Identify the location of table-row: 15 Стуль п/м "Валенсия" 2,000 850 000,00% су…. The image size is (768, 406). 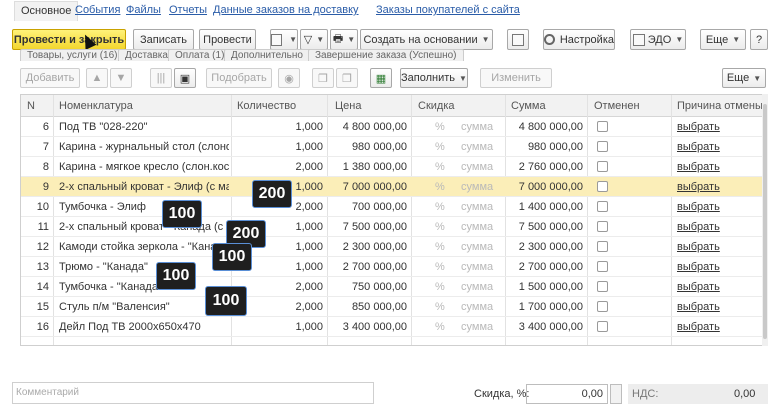
(392, 307).